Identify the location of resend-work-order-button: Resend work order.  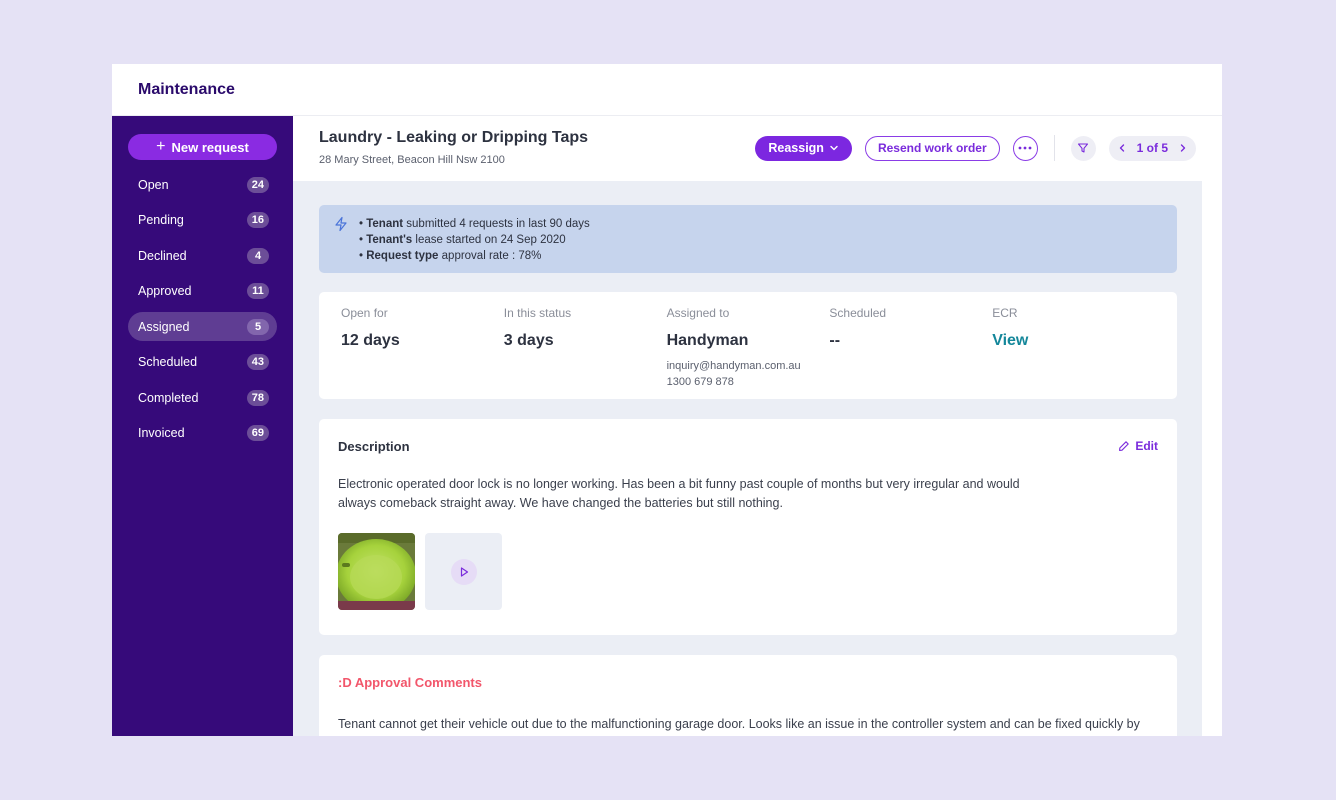
(932, 148).